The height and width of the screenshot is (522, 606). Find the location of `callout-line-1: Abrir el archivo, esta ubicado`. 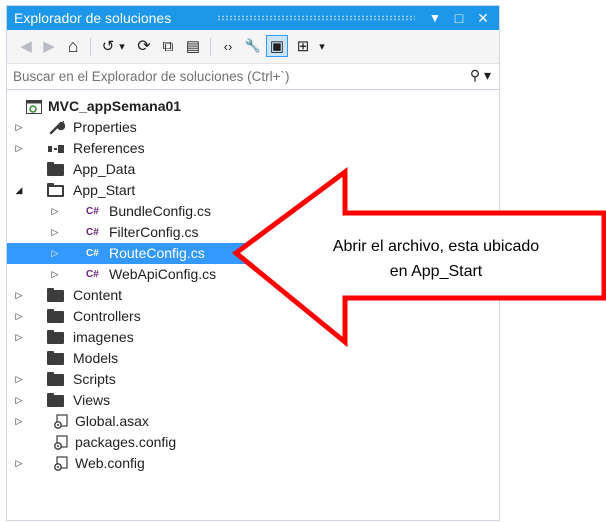

callout-line-1: Abrir el archivo, esta ubicado is located at coordinates (436, 246).